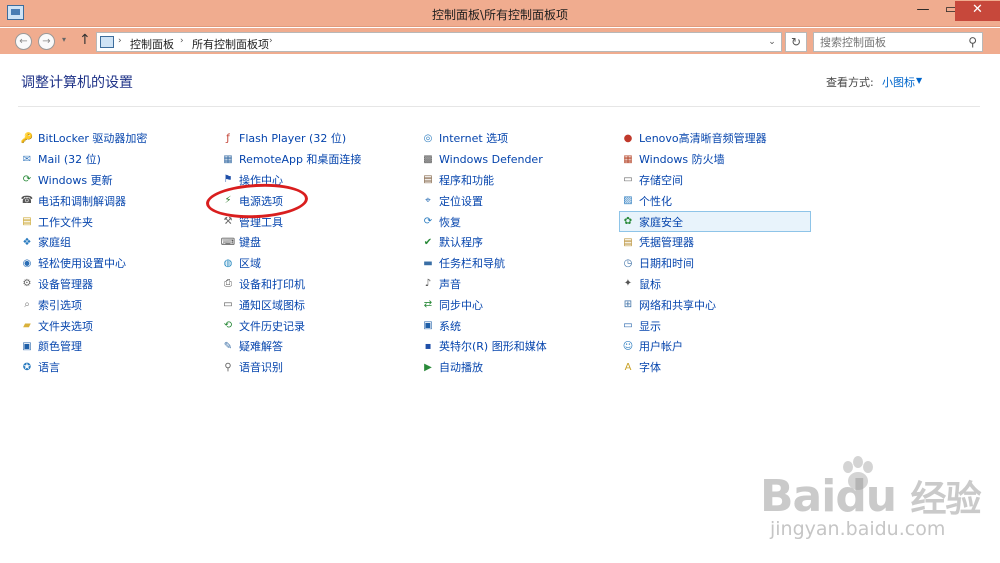 The image size is (1000, 563). I want to click on control-panel-item: ✿ 家庭安全, so click(715, 221).